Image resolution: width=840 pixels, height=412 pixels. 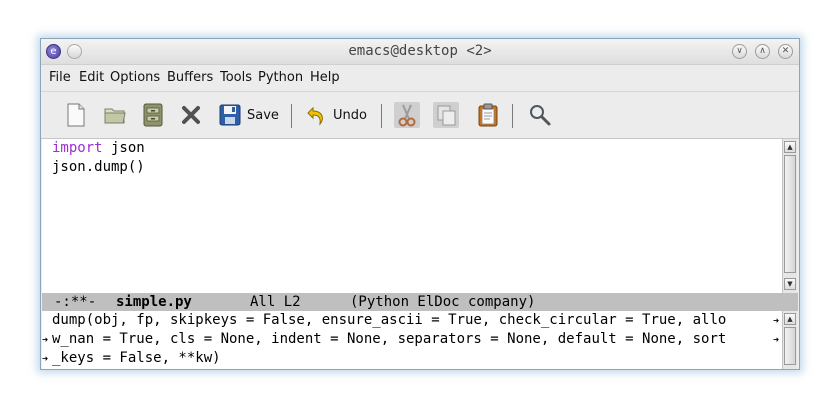 I want to click on open-file-button, so click(x=115, y=115).